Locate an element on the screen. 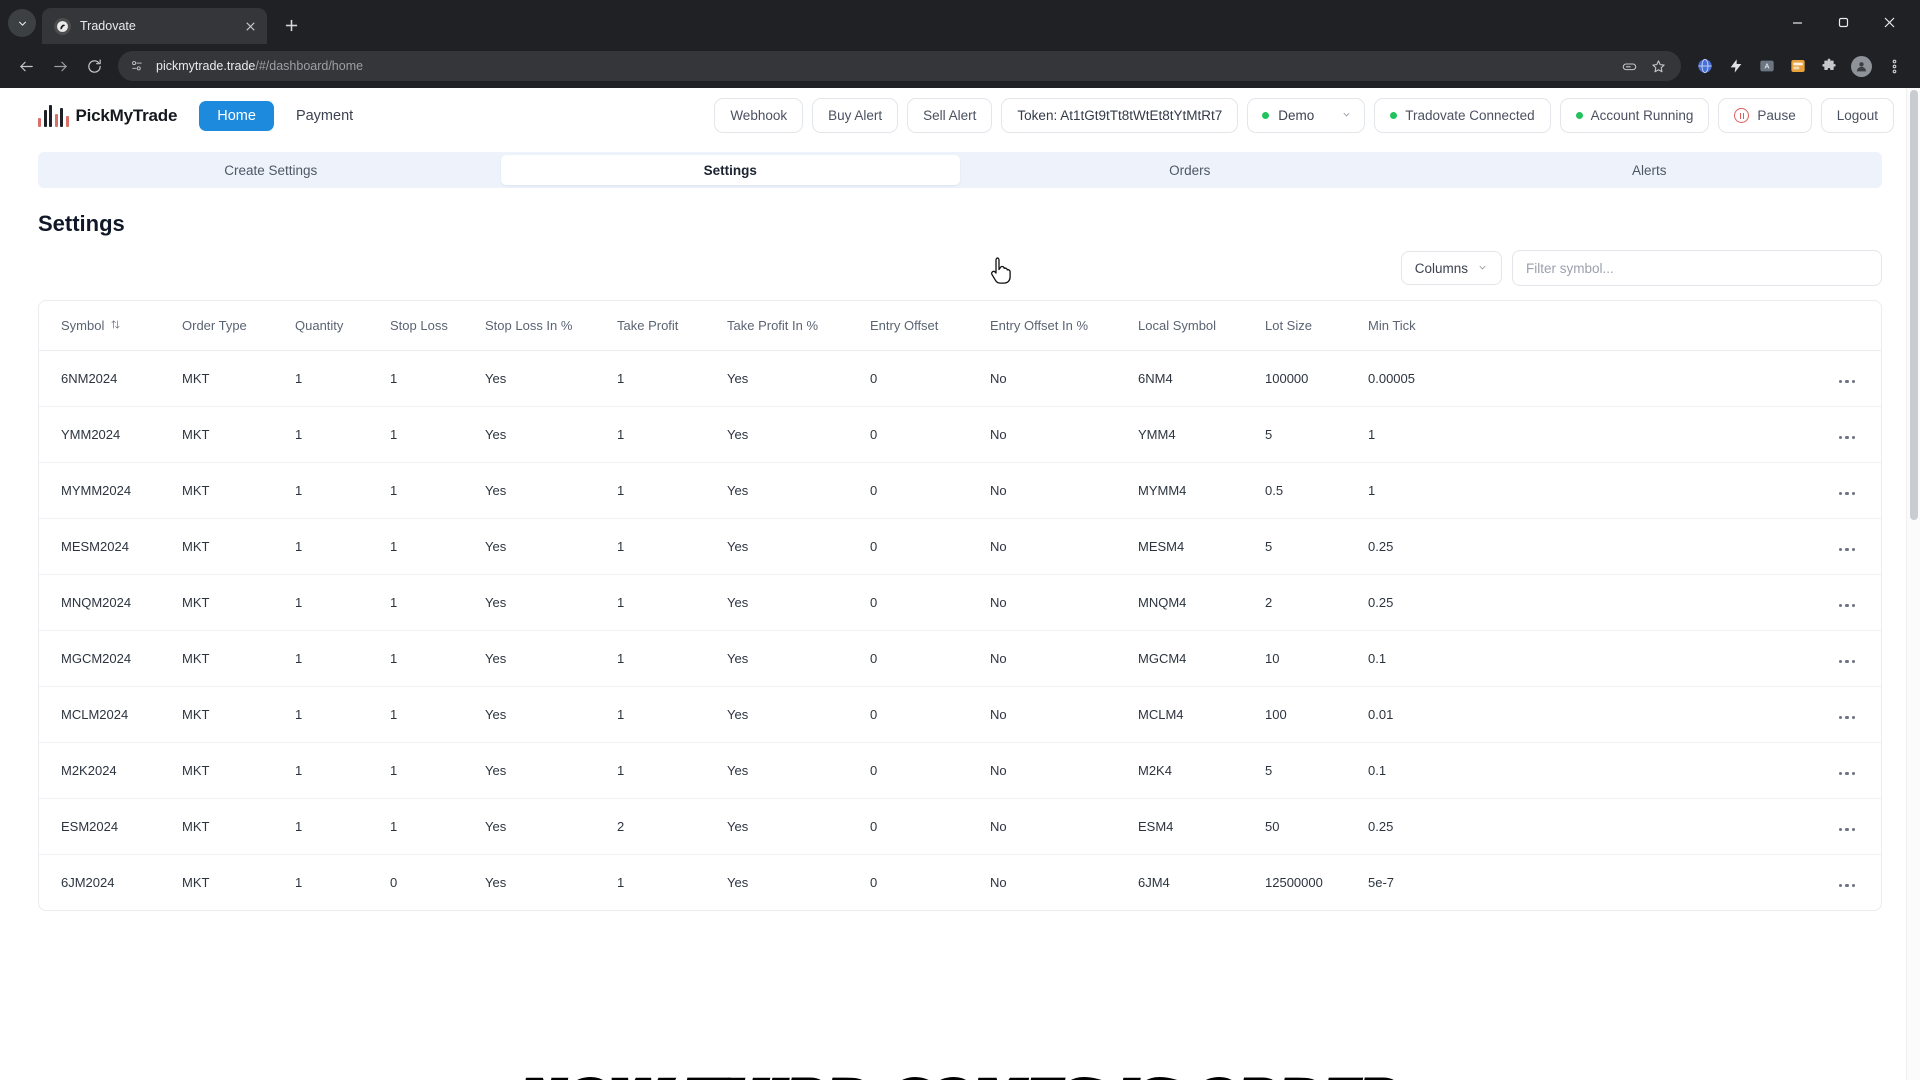  close-window-icon is located at coordinates (1889, 22).